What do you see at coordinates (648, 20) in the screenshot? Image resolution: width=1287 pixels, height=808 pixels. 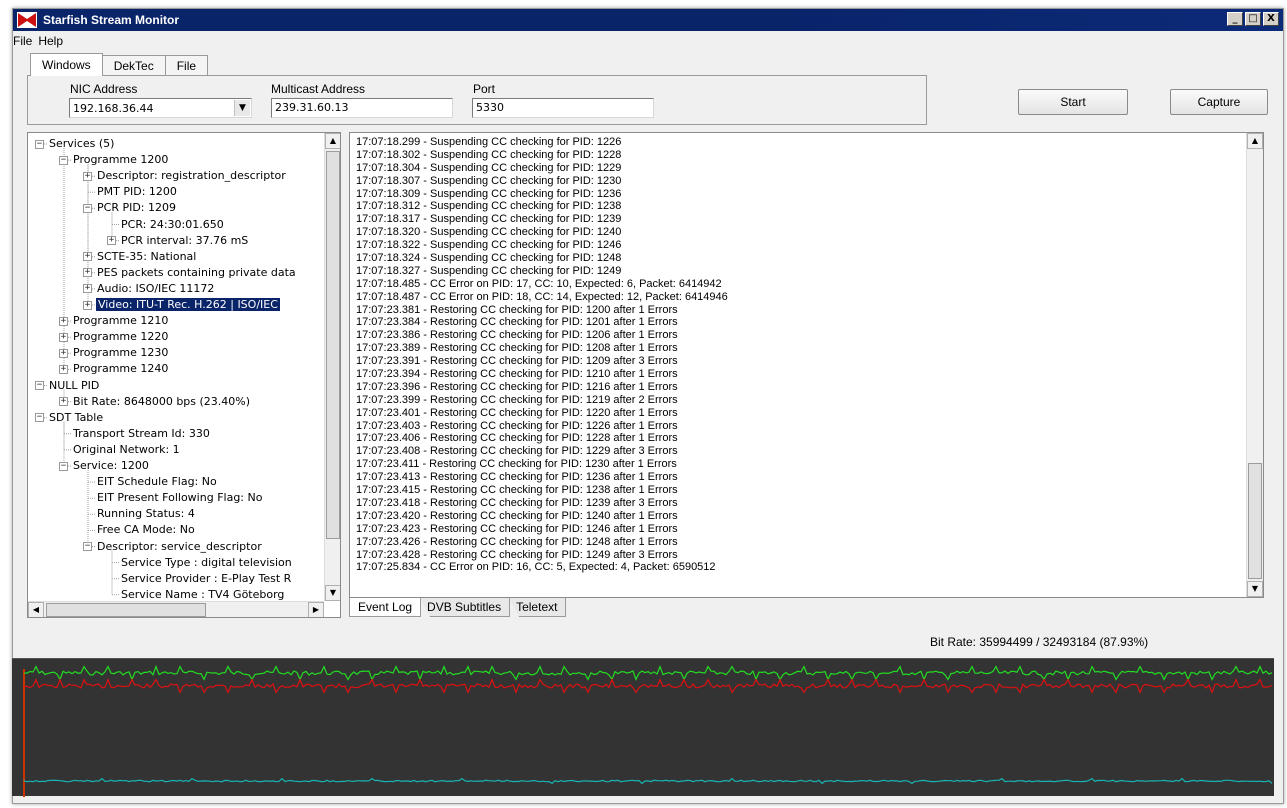 I see `title-bar: Starfish Stream Monitor _ □ X` at bounding box center [648, 20].